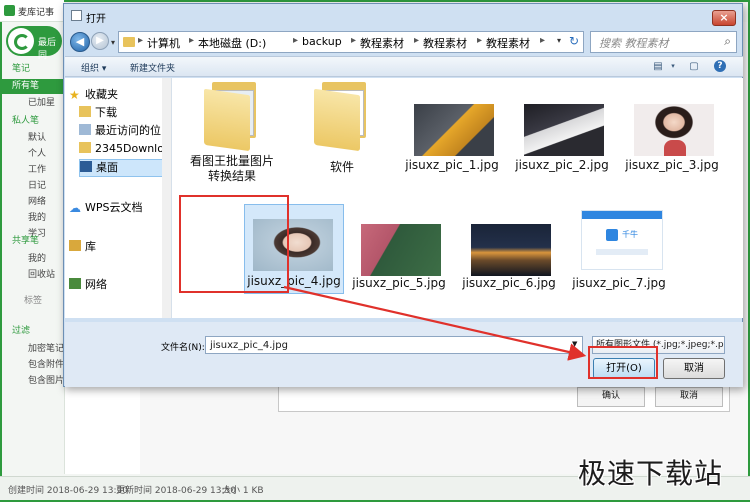 This screenshot has width=750, height=502. What do you see at coordinates (694, 66) in the screenshot?
I see `preview-pane-icon: ▢` at bounding box center [694, 66].